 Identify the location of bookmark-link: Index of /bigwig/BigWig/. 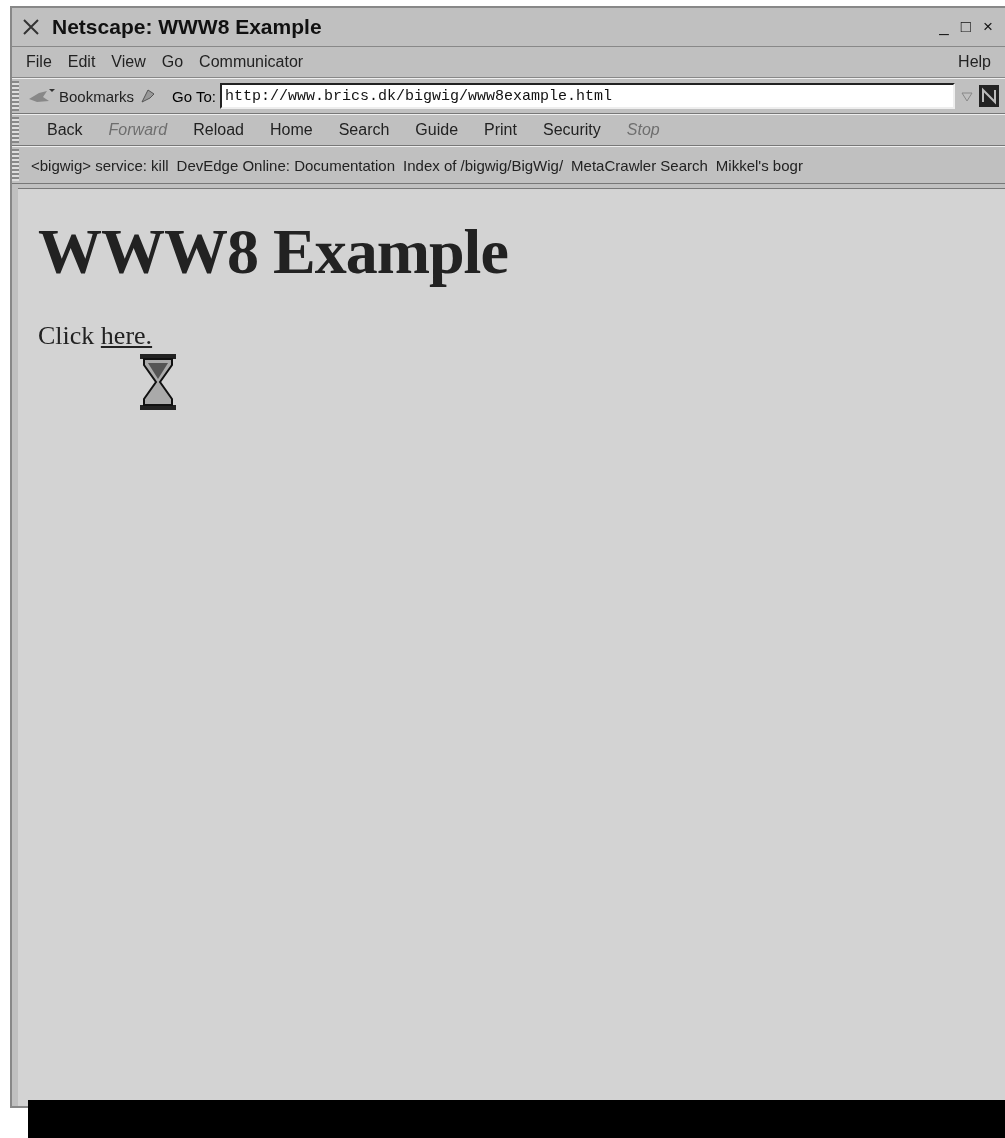
(483, 165).